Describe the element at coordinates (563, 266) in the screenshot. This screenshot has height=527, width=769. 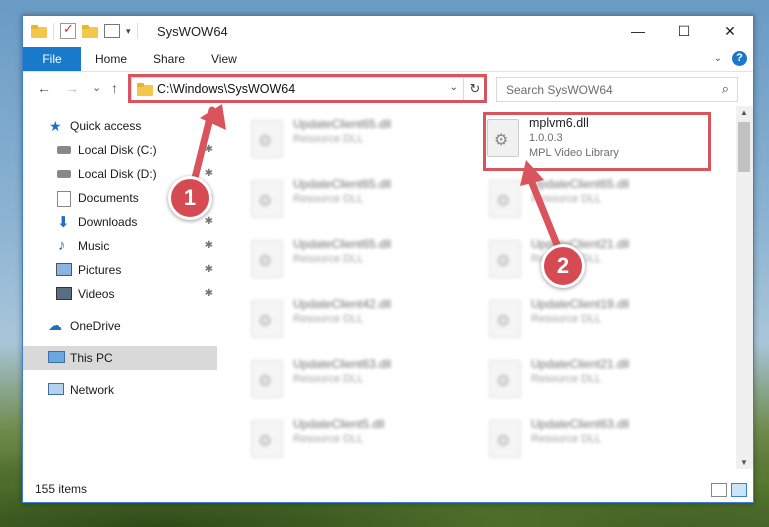
I see `step-2-badge: 2` at that location.